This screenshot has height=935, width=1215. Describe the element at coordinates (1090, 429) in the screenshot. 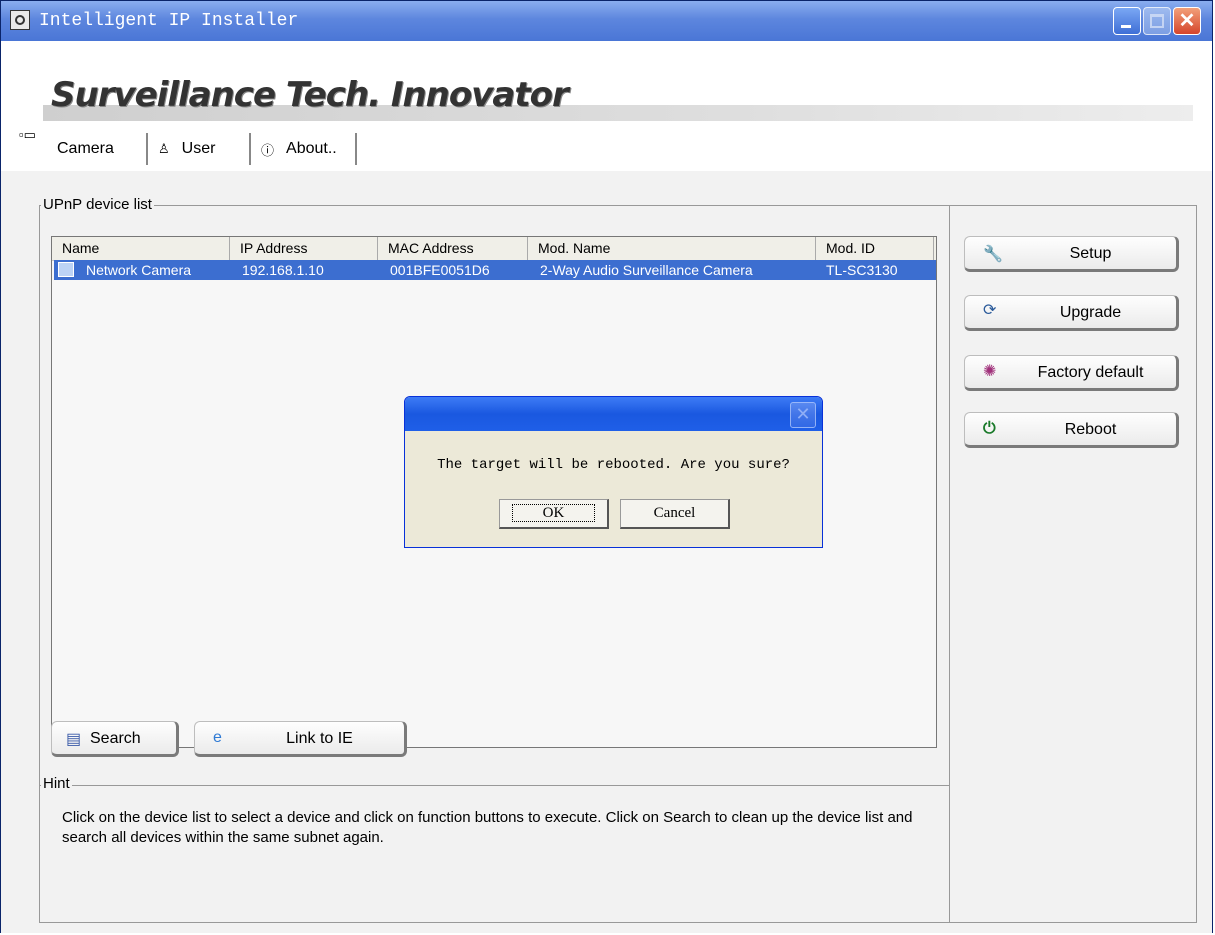

I see `reboot-label: Reboot` at that location.